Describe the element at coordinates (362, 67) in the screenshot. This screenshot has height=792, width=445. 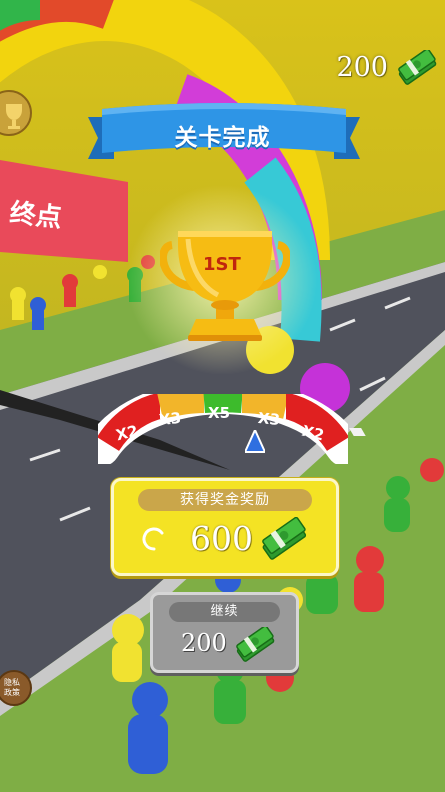
I see `currency-amount: 200` at that location.